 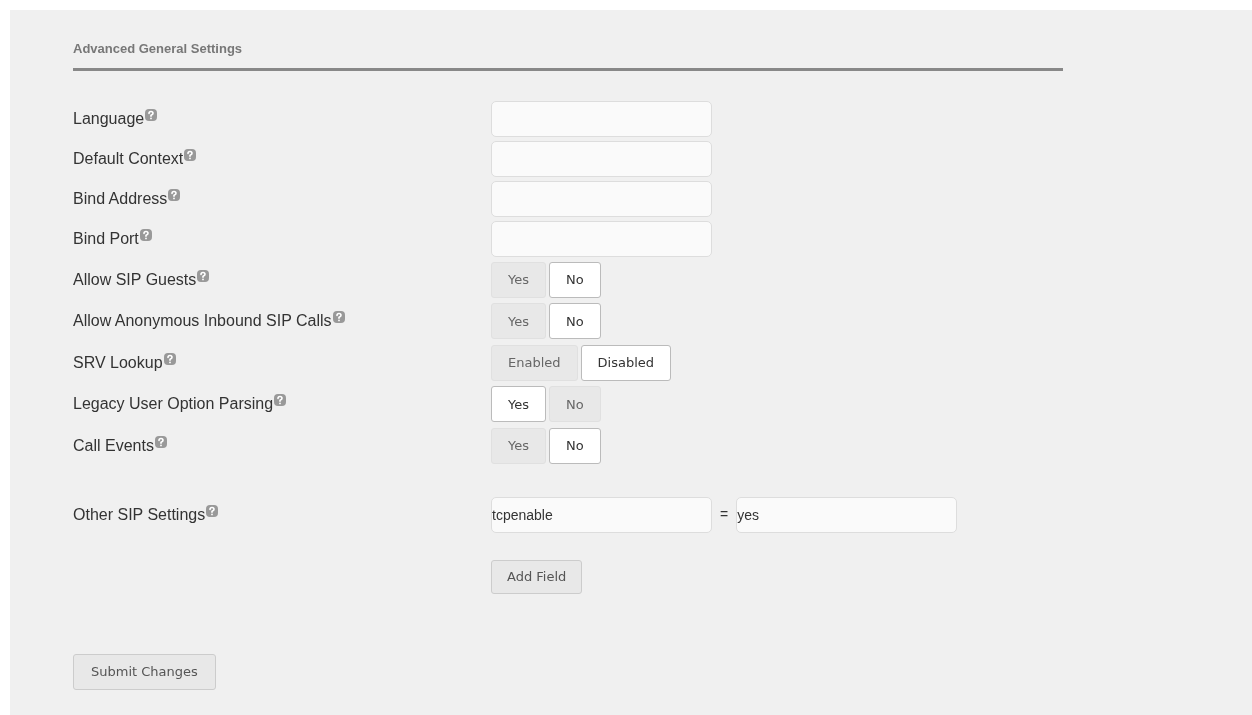 I want to click on setting-label: Other SIP Settings, so click(x=139, y=514).